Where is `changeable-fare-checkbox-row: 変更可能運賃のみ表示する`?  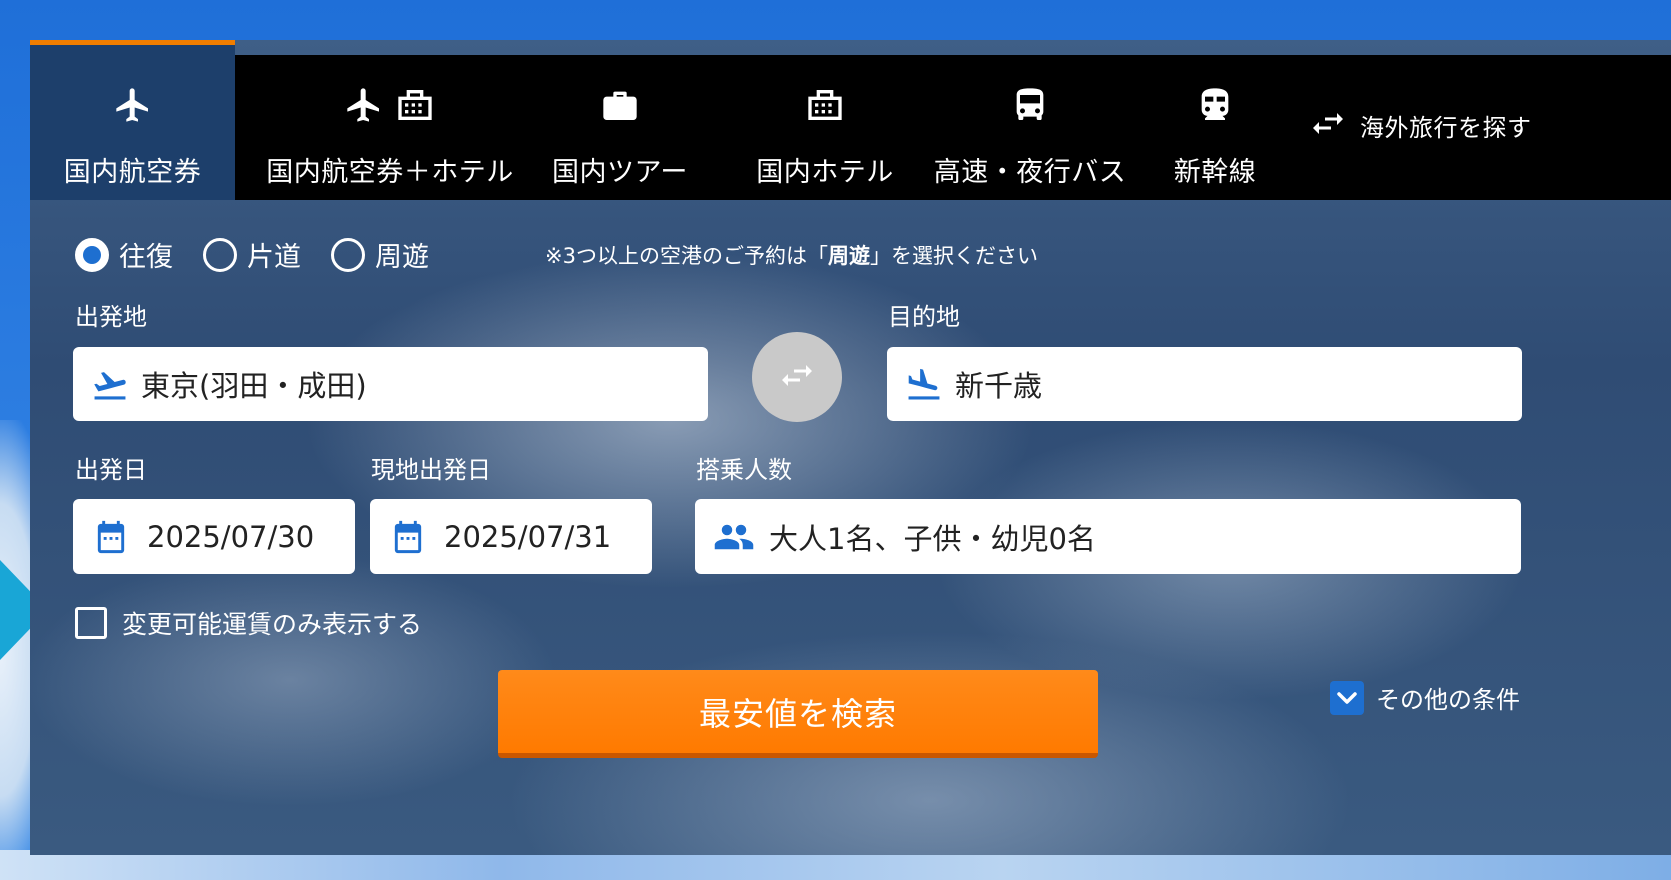
changeable-fare-checkbox-row: 変更可能運賃のみ表示する is located at coordinates (248, 623).